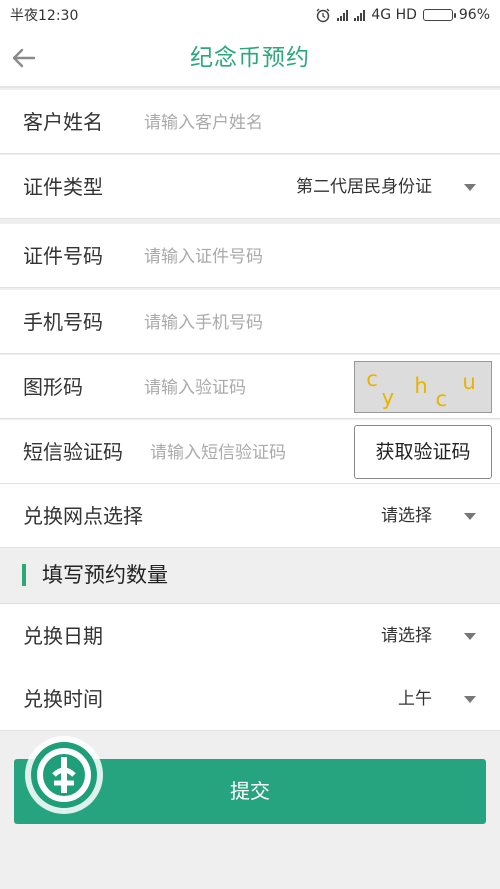 This screenshot has width=500, height=889. What do you see at coordinates (244, 123) in the screenshot?
I see `customer-name-input` at bounding box center [244, 123].